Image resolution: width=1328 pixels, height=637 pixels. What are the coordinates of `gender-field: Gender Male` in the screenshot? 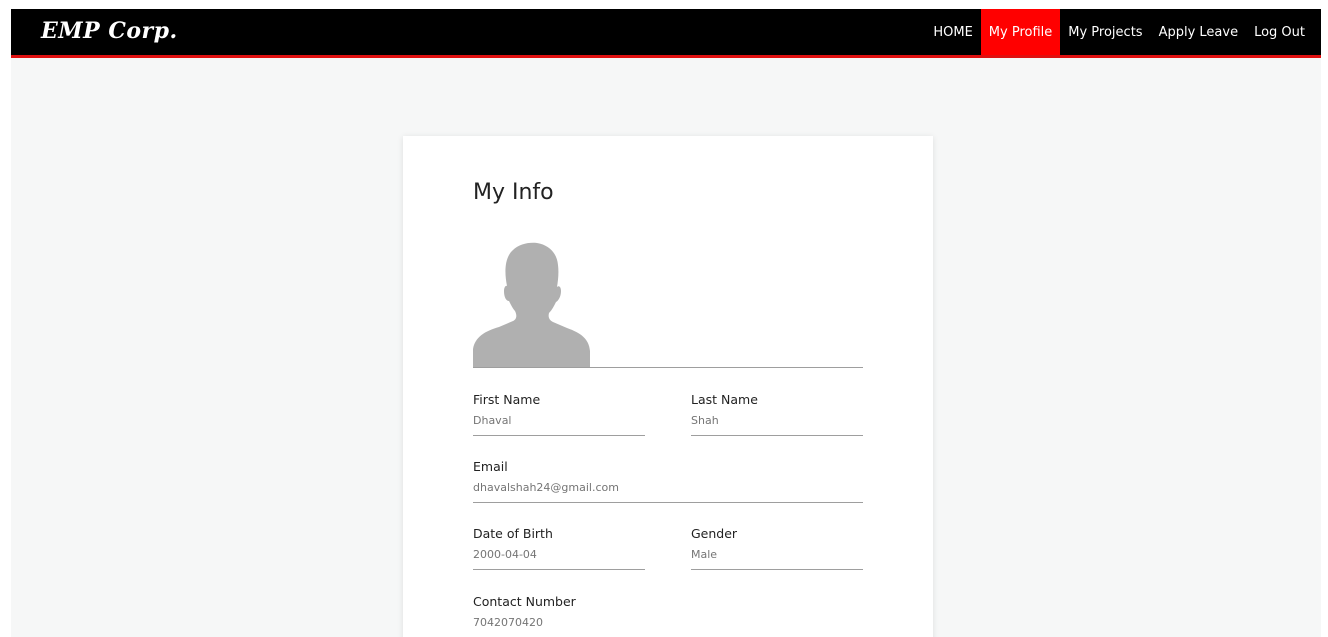 It's located at (777, 548).